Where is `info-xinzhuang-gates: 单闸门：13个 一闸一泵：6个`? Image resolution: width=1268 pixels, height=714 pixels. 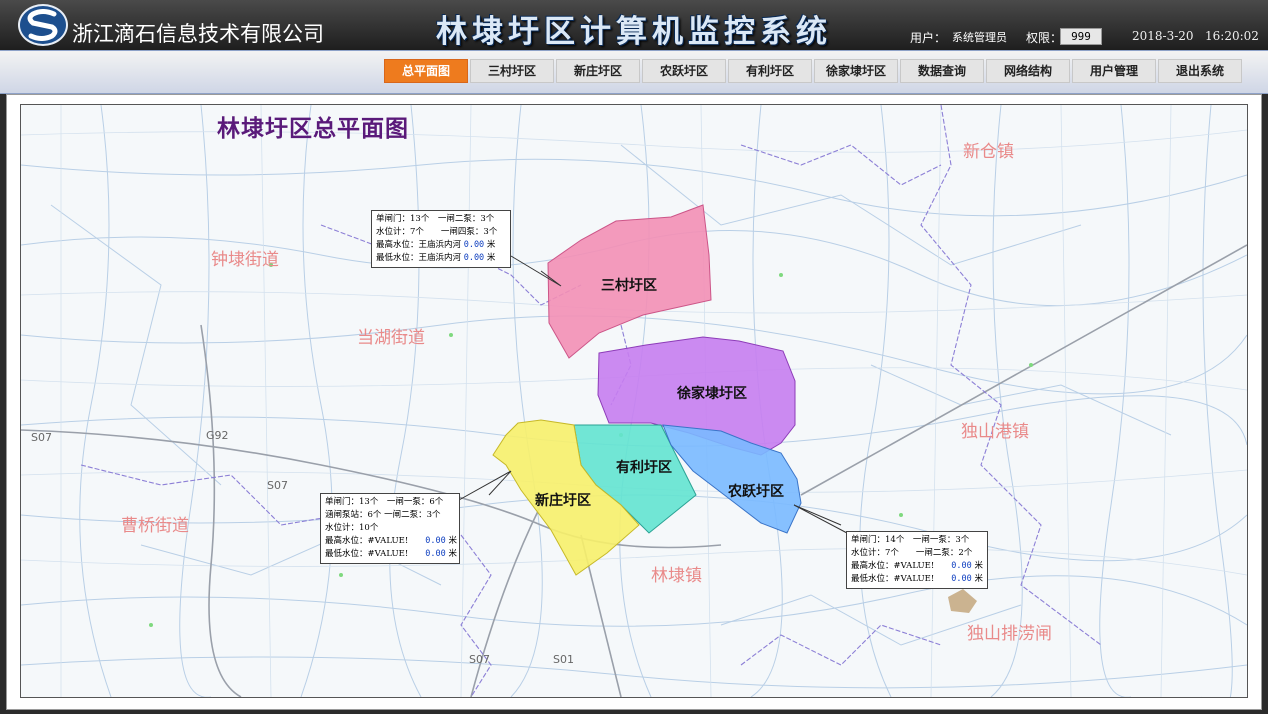 info-xinzhuang-gates: 单闸门：13个 一闸一泵：6个 is located at coordinates (384, 502).